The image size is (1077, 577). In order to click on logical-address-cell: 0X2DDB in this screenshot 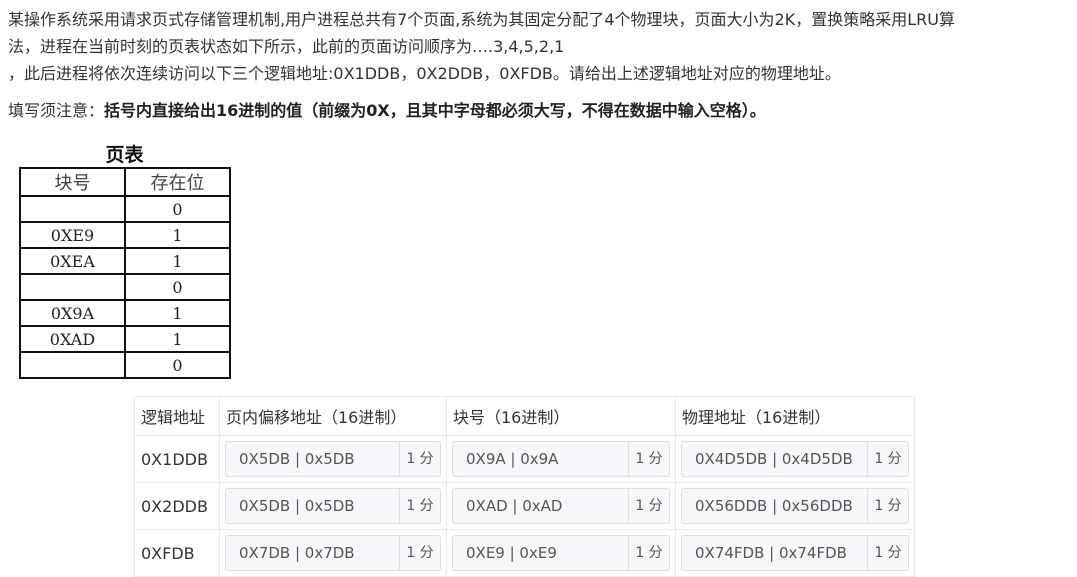, I will do `click(177, 506)`.